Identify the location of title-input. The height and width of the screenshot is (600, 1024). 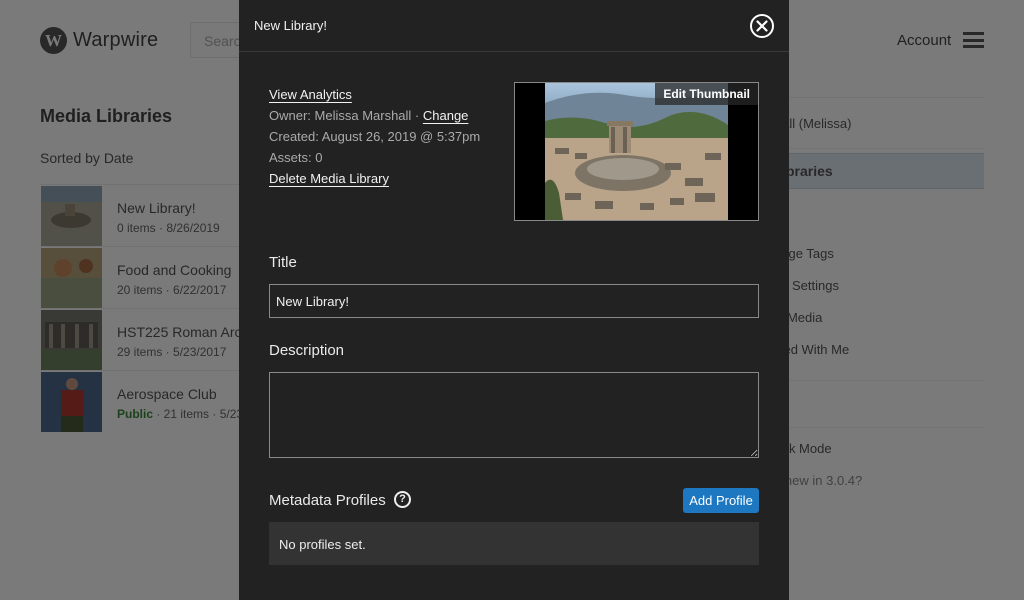
(514, 301).